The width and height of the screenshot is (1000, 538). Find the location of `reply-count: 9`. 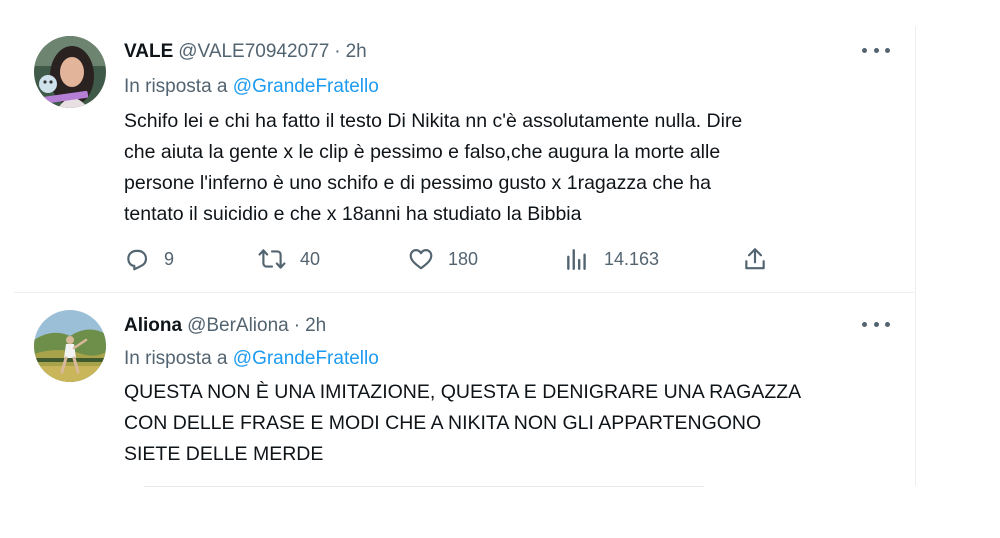

reply-count: 9 is located at coordinates (169, 258).